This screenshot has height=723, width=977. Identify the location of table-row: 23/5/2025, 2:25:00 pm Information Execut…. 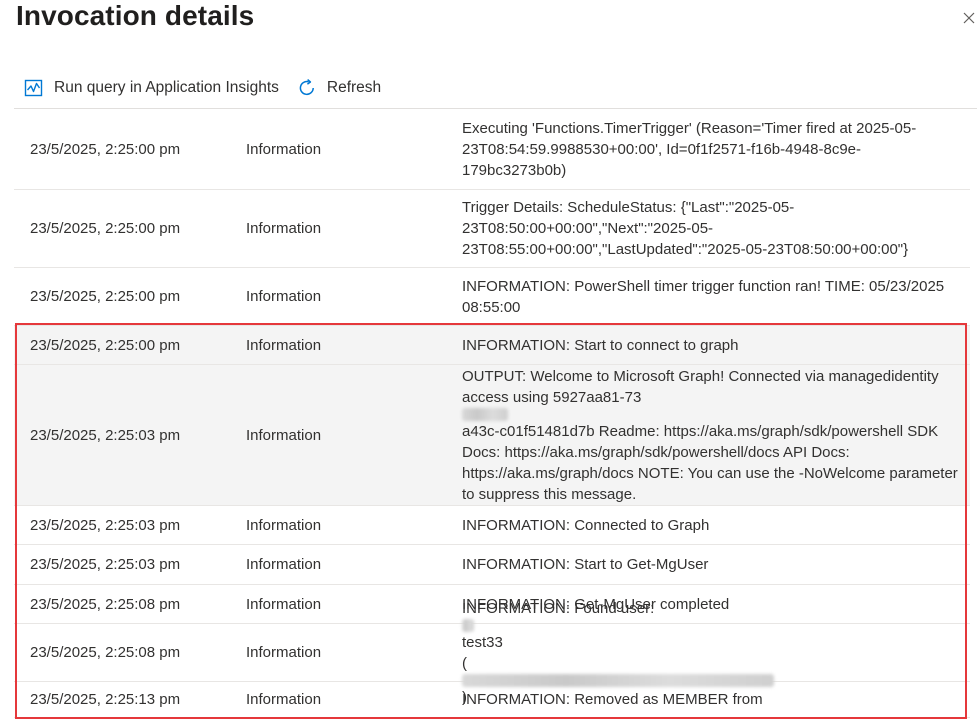
(492, 150).